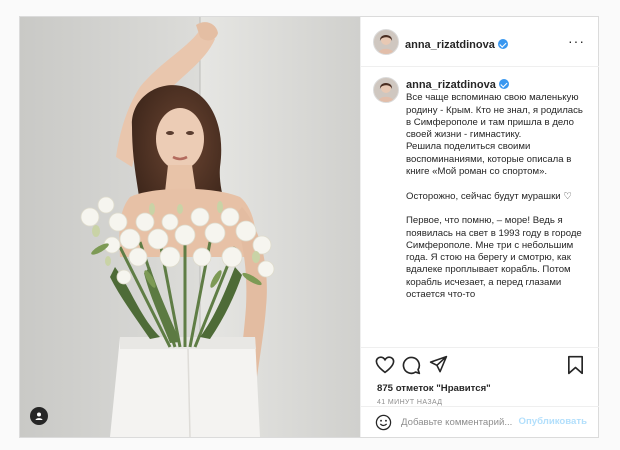 Image resolution: width=620 pixels, height=450 pixels. Describe the element at coordinates (39, 416) in the screenshot. I see `user-tag-icon` at that location.